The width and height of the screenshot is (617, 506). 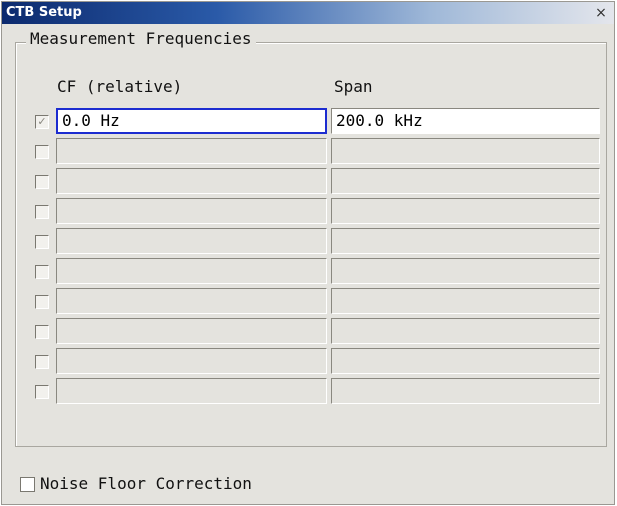 What do you see at coordinates (141, 38) in the screenshot?
I see `group-title: Measurement Frequencies` at bounding box center [141, 38].